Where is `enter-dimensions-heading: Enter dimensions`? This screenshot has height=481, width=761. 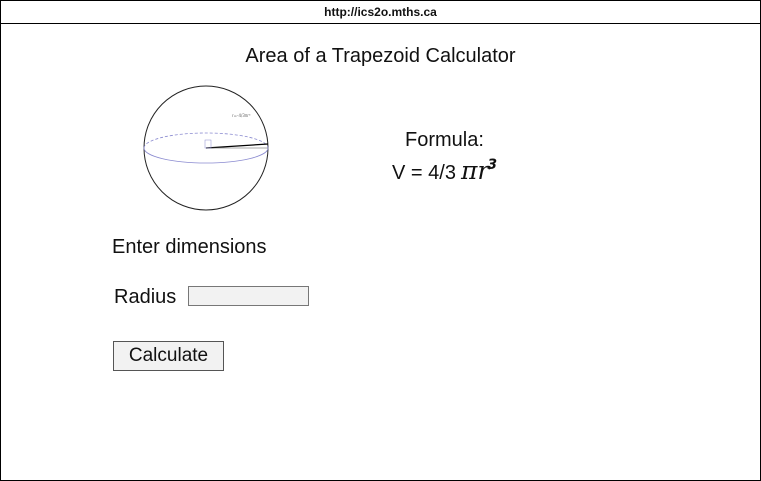 enter-dimensions-heading: Enter dimensions is located at coordinates (189, 247).